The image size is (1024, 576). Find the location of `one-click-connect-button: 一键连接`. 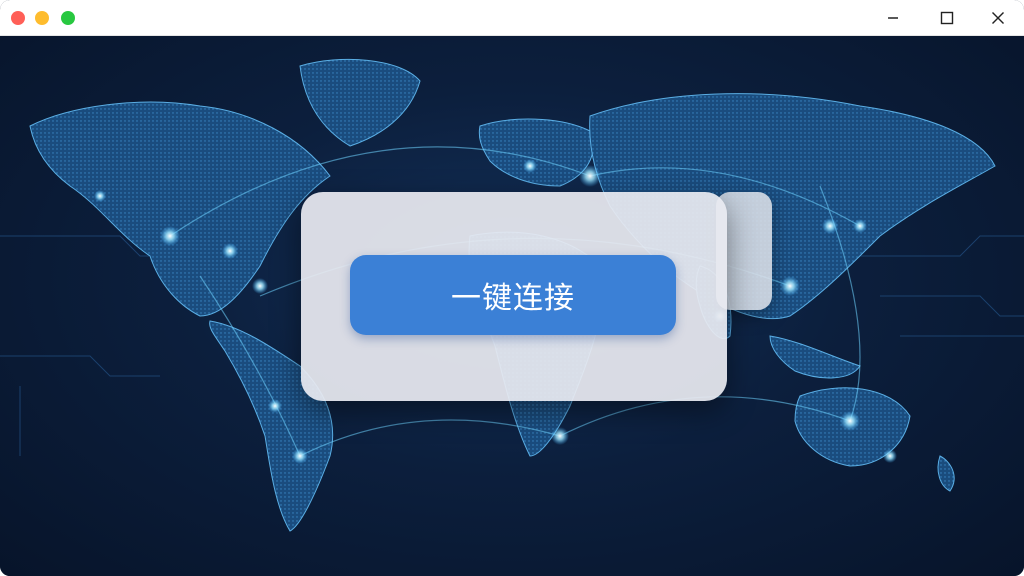

one-click-connect-button: 一键连接 is located at coordinates (513, 295).